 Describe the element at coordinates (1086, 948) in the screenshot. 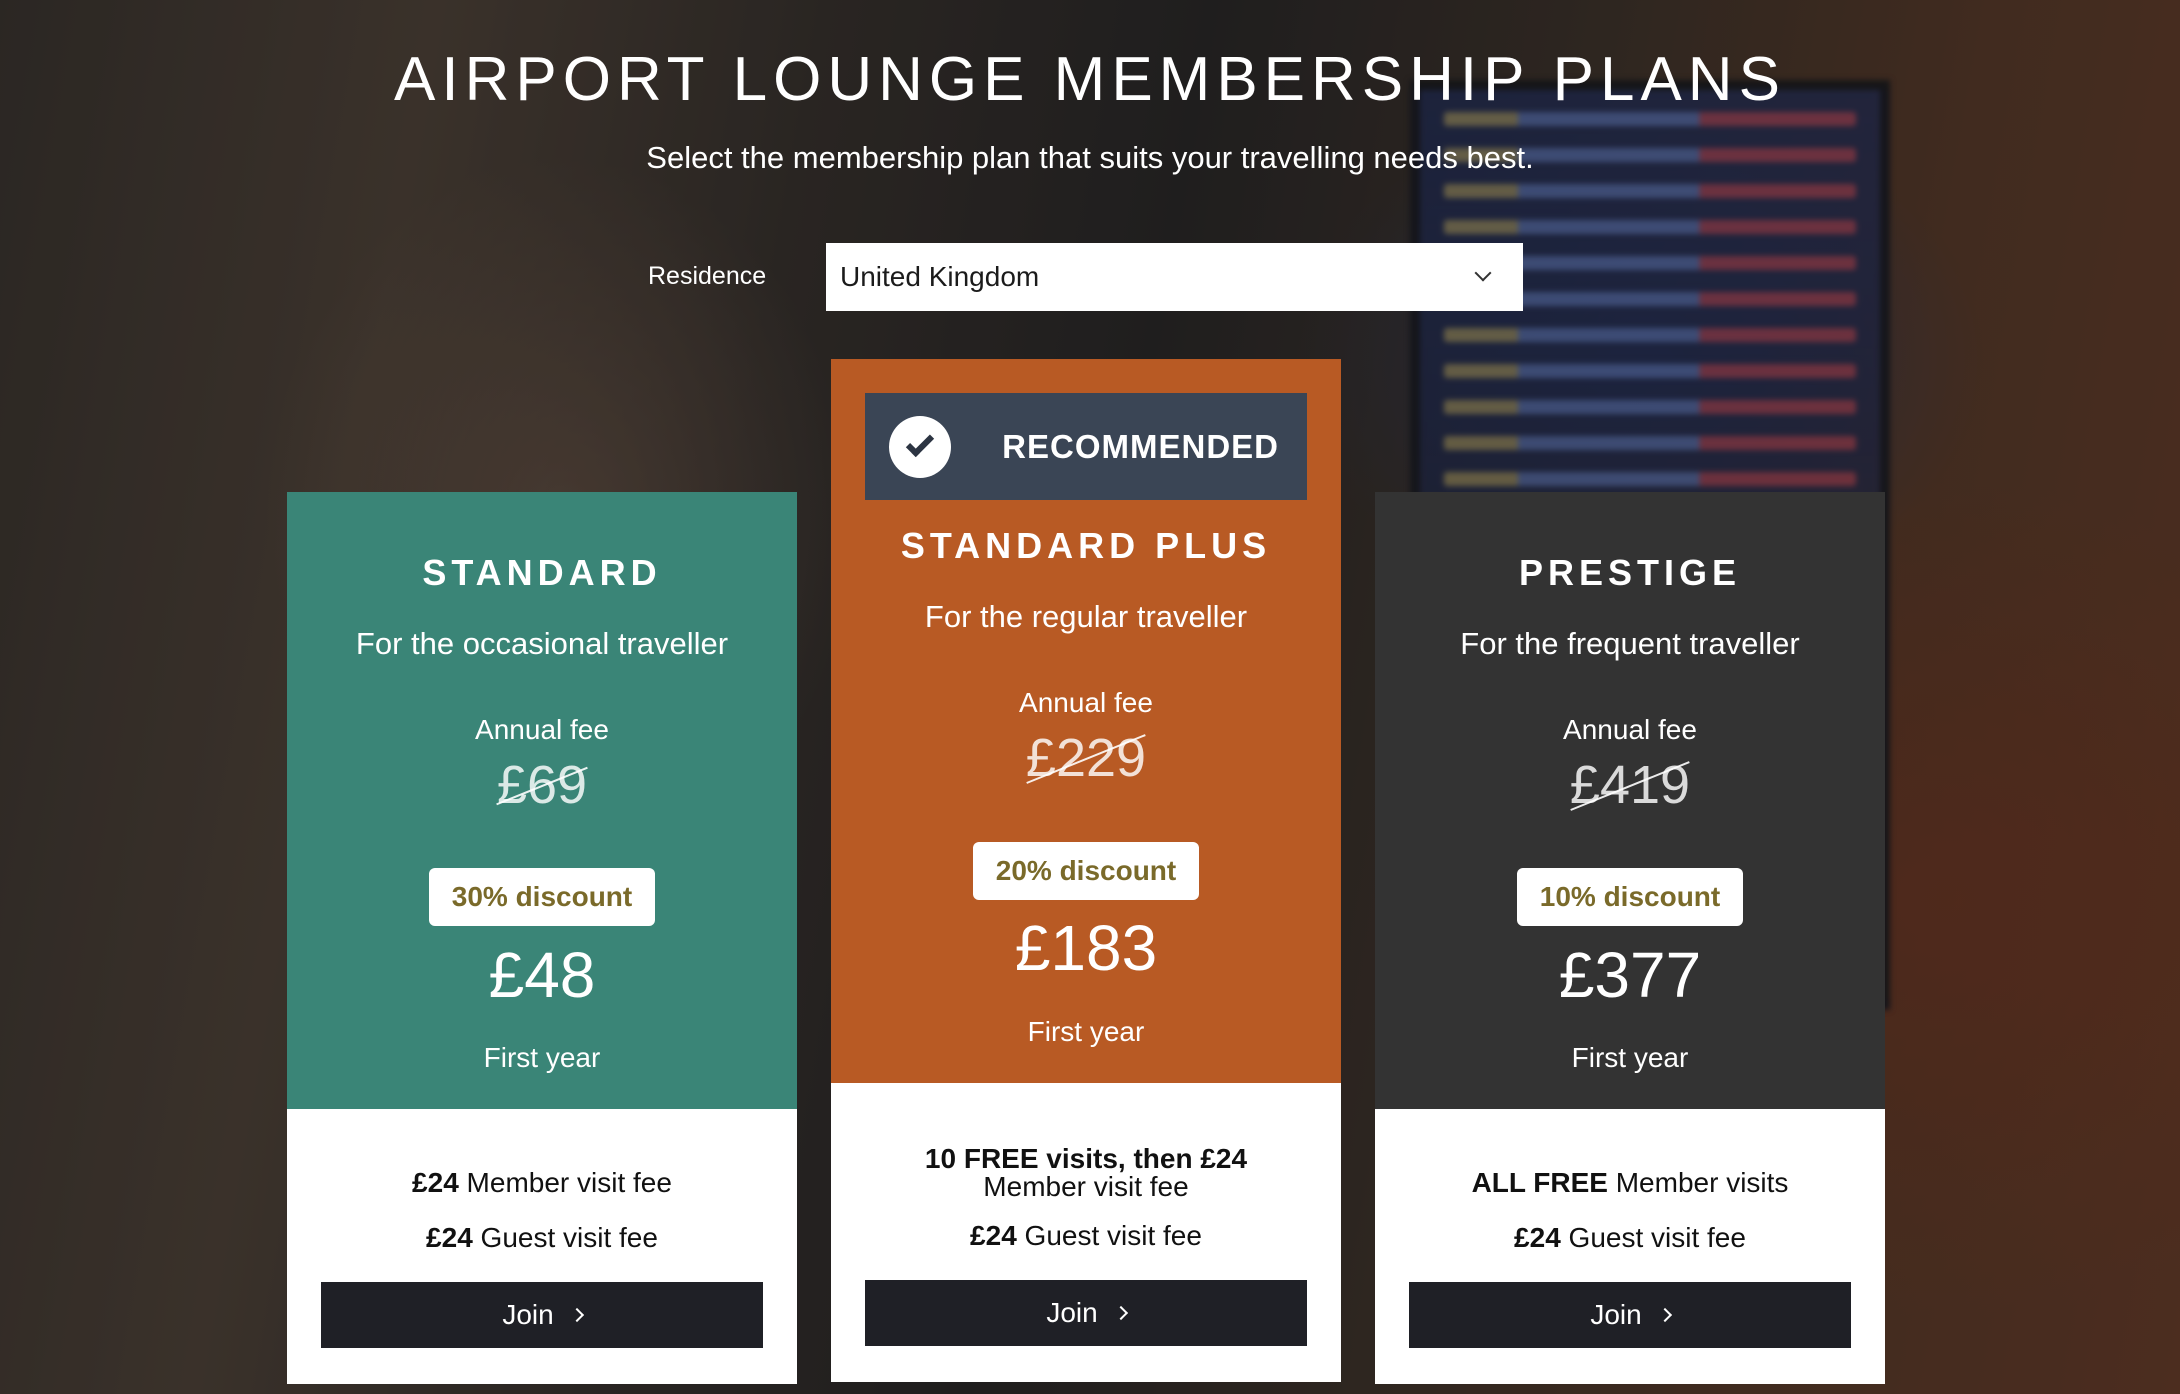

I see `discounted-price: £183` at that location.